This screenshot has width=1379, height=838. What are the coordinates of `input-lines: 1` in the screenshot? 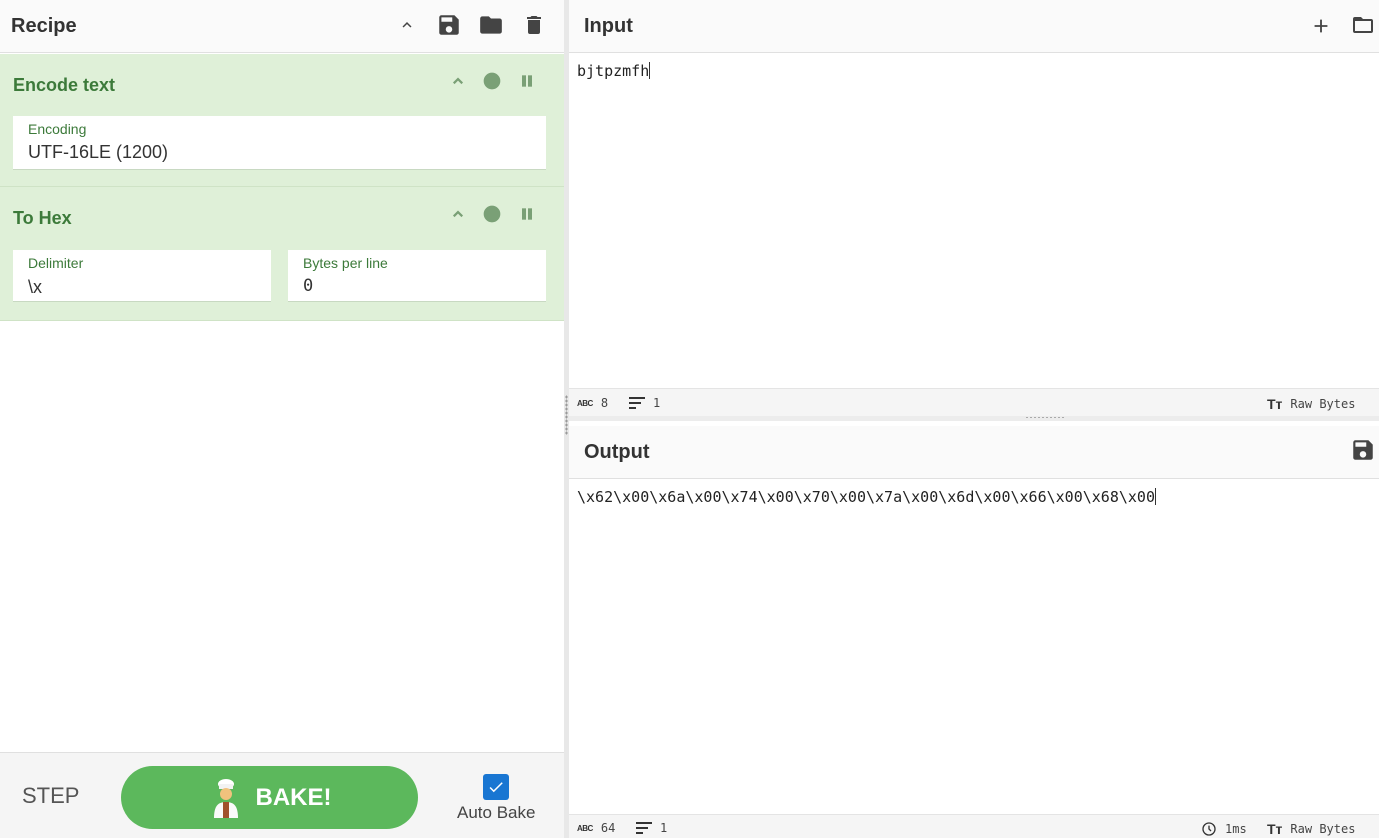 It's located at (657, 403).